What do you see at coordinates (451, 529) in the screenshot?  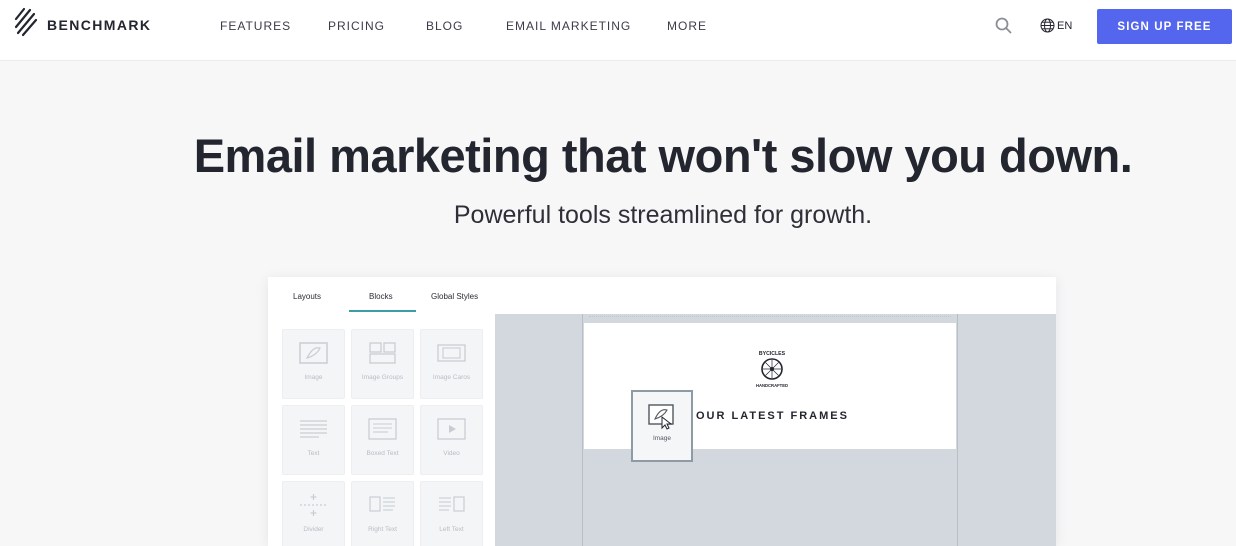 I see `block-label: Left Text` at bounding box center [451, 529].